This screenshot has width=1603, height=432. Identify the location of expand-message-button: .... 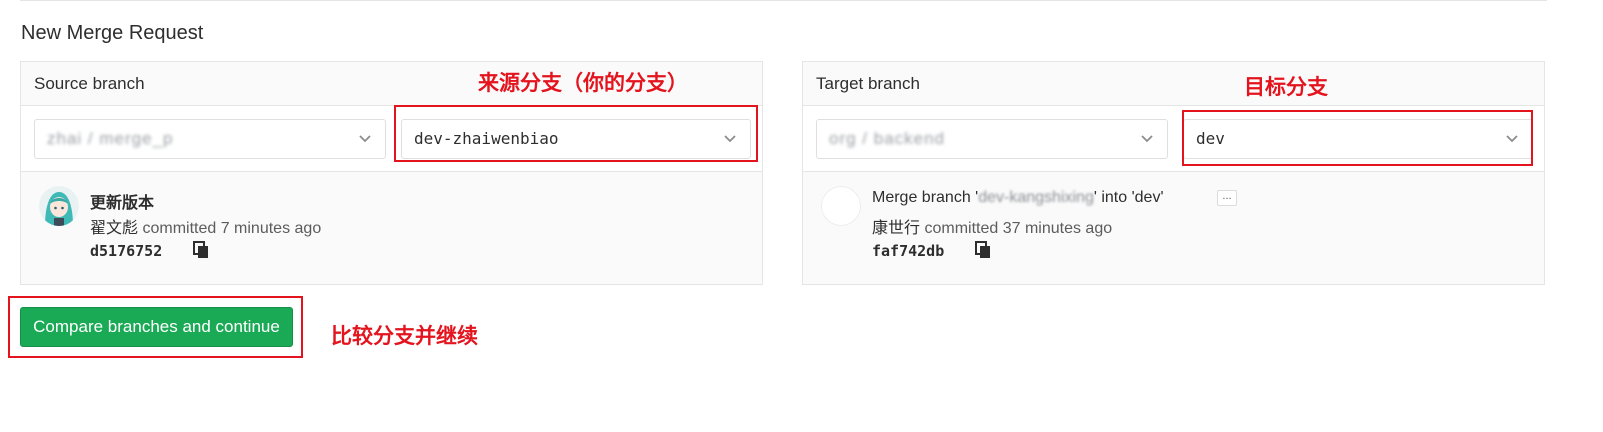
(1227, 198).